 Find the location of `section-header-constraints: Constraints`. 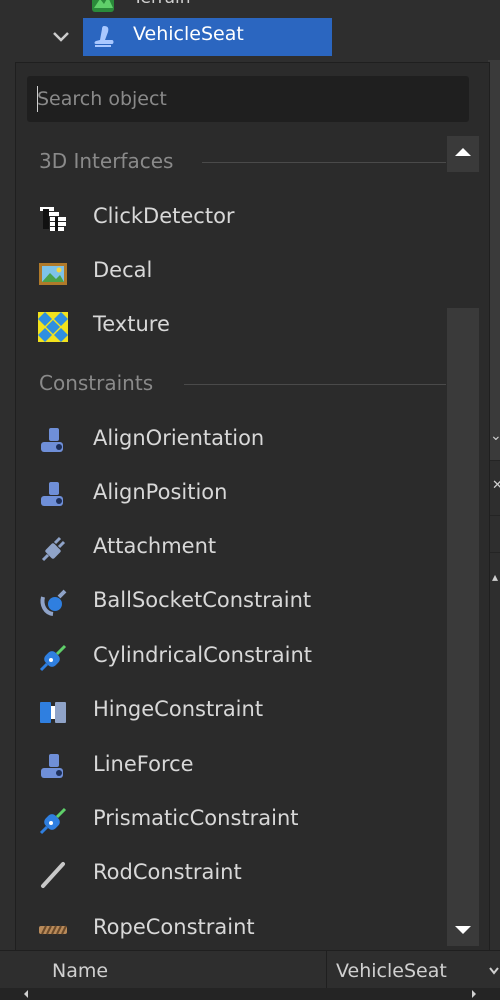

section-header-constraints: Constraints is located at coordinates (96, 383).